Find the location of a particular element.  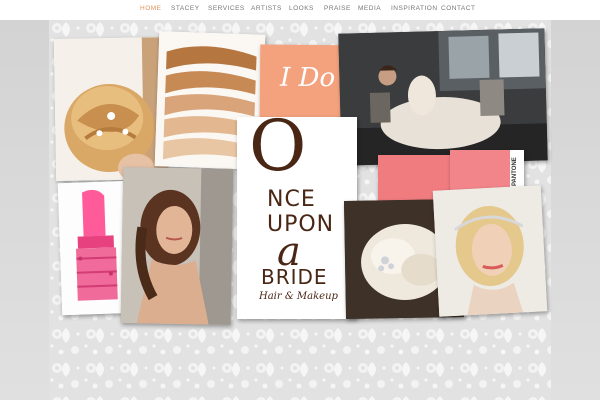

blonde-bride-photo is located at coordinates (490, 251).